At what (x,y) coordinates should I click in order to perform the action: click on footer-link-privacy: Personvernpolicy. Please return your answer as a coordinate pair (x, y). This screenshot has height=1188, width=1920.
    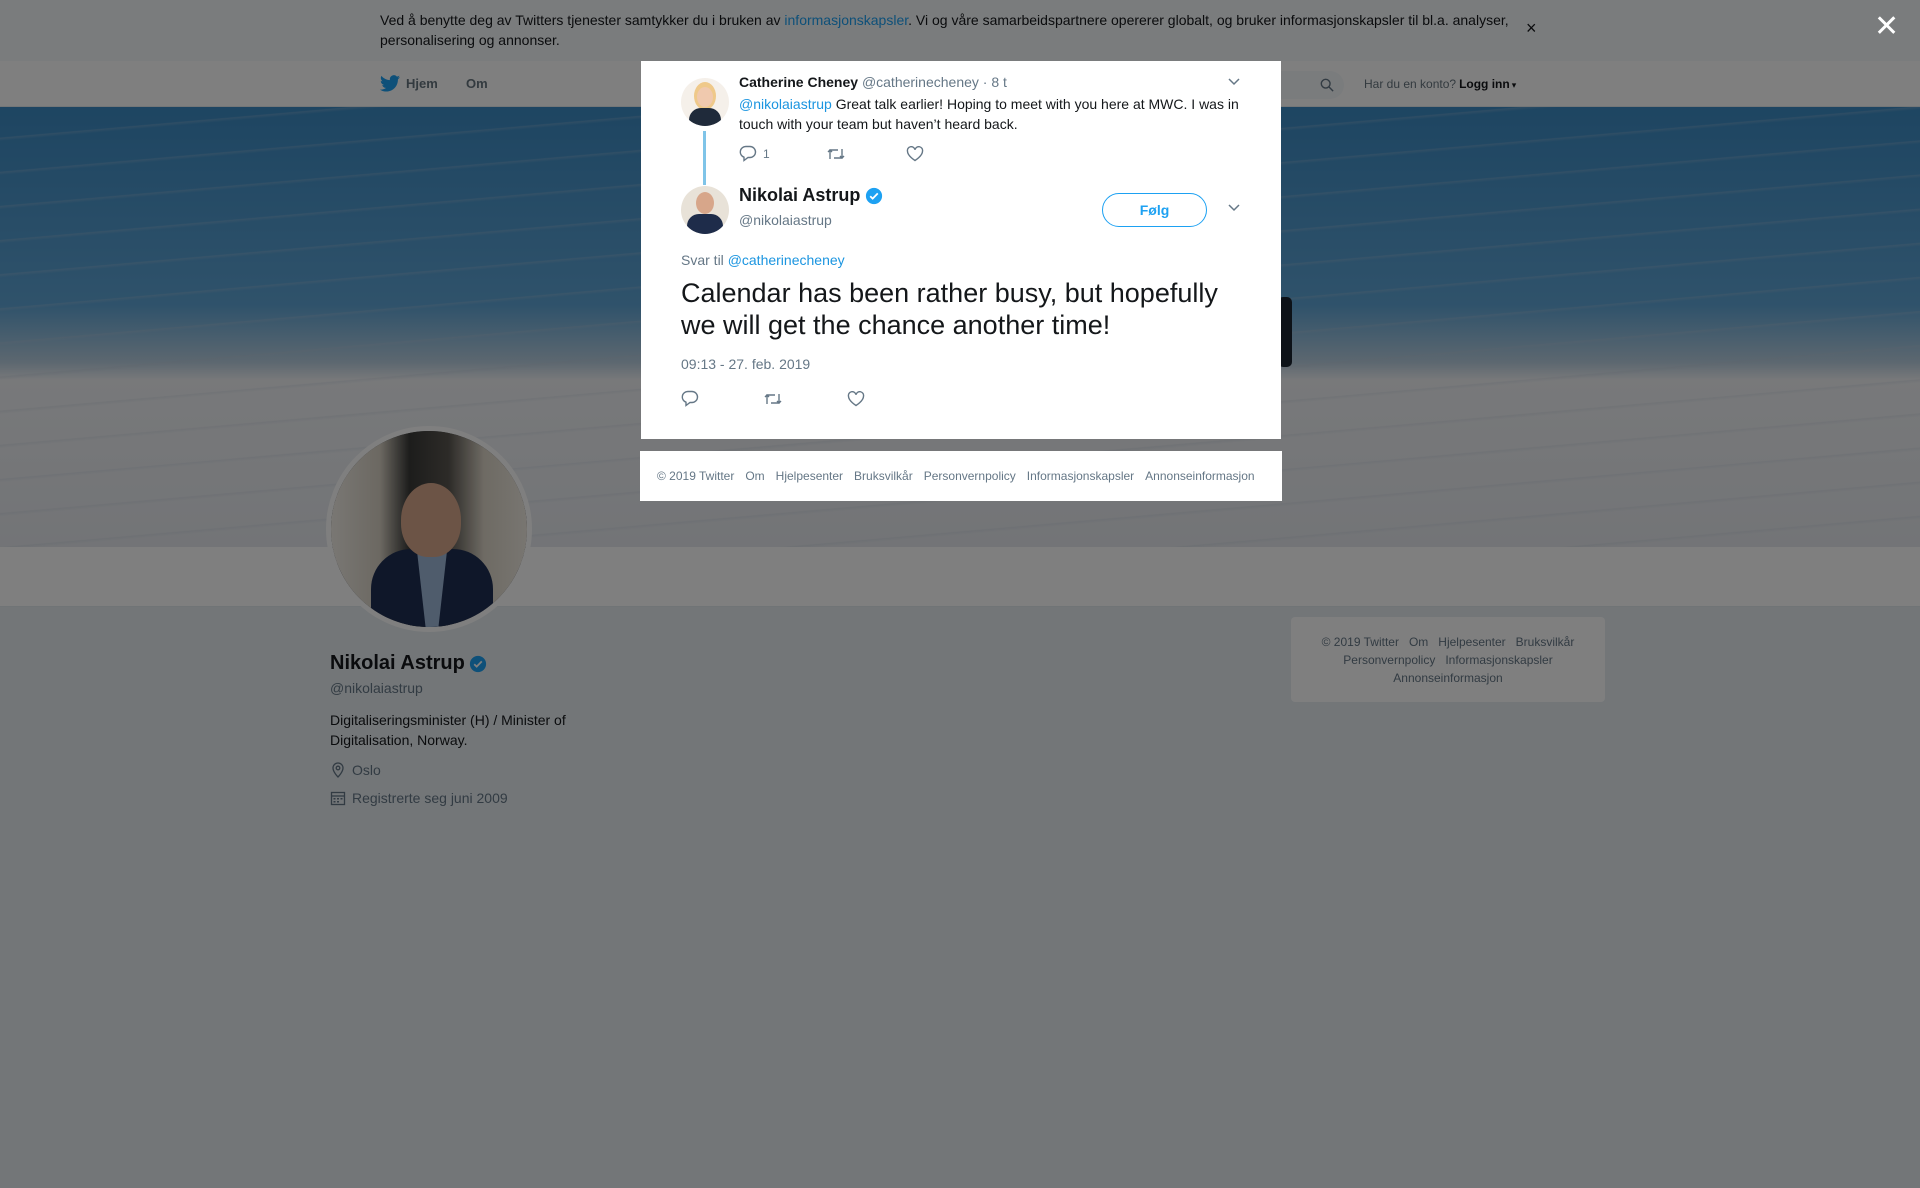
    Looking at the image, I should click on (970, 476).